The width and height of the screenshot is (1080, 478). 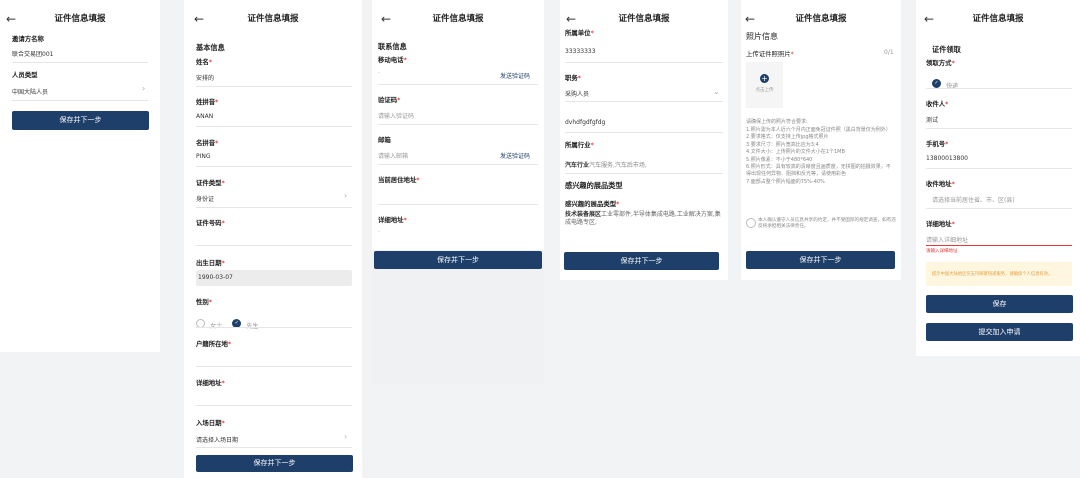 I want to click on requirement-item: 4.文件大小：上传照片的文件大小在1个1MB, so click(x=795, y=152).